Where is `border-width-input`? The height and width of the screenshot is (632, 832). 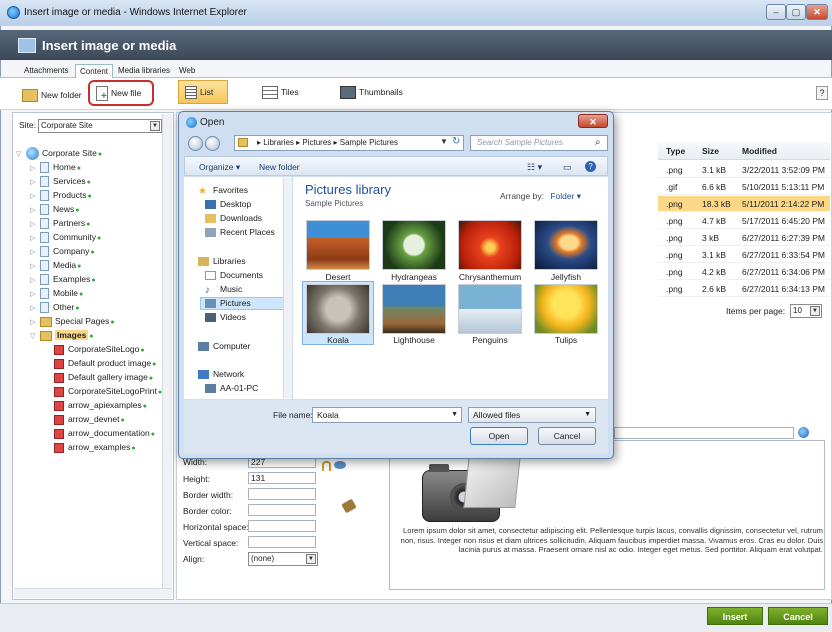
border-width-input is located at coordinates (282, 494).